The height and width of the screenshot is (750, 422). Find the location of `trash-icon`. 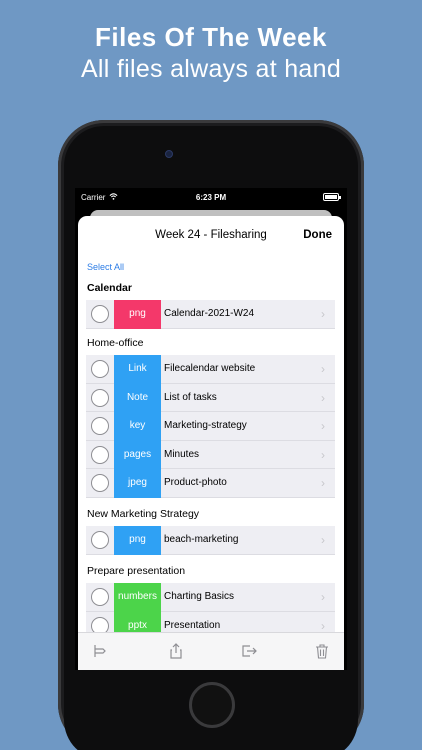

trash-icon is located at coordinates (322, 651).